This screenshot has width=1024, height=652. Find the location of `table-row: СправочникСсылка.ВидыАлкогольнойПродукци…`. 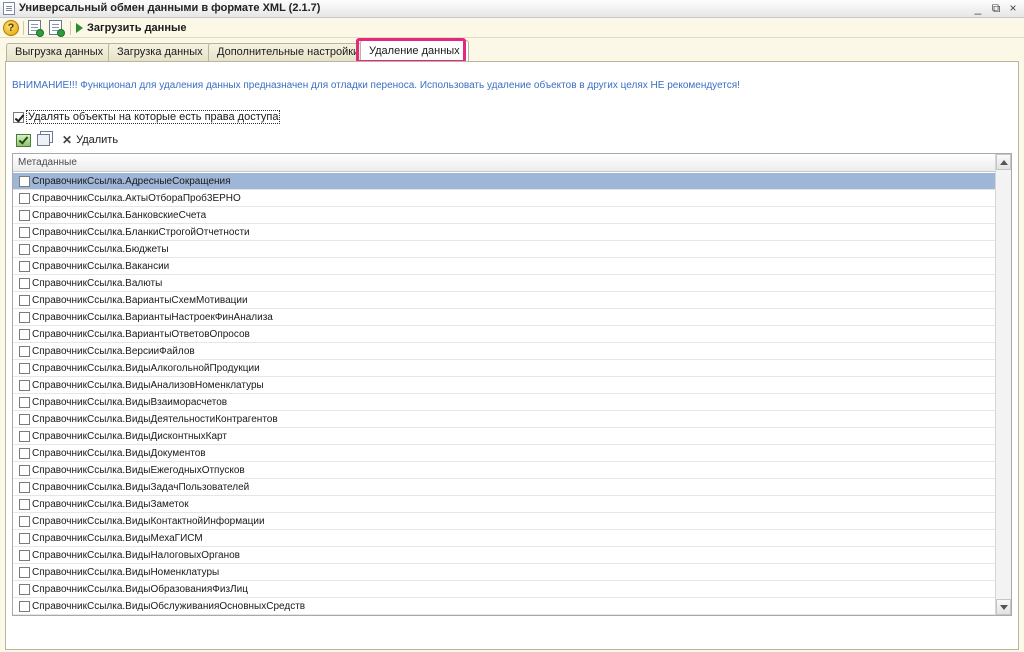

table-row: СправочникСсылка.ВидыАлкогольнойПродукци… is located at coordinates (504, 368).